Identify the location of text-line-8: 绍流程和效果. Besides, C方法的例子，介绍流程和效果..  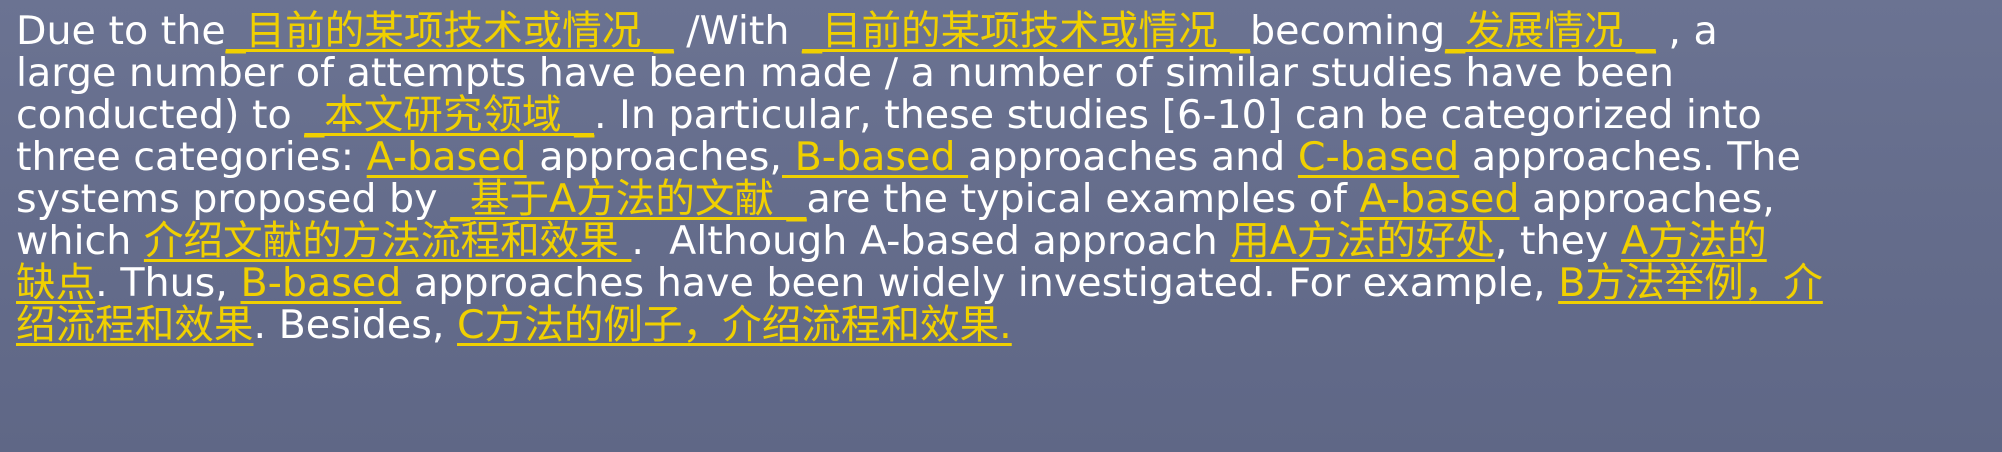
(514, 325).